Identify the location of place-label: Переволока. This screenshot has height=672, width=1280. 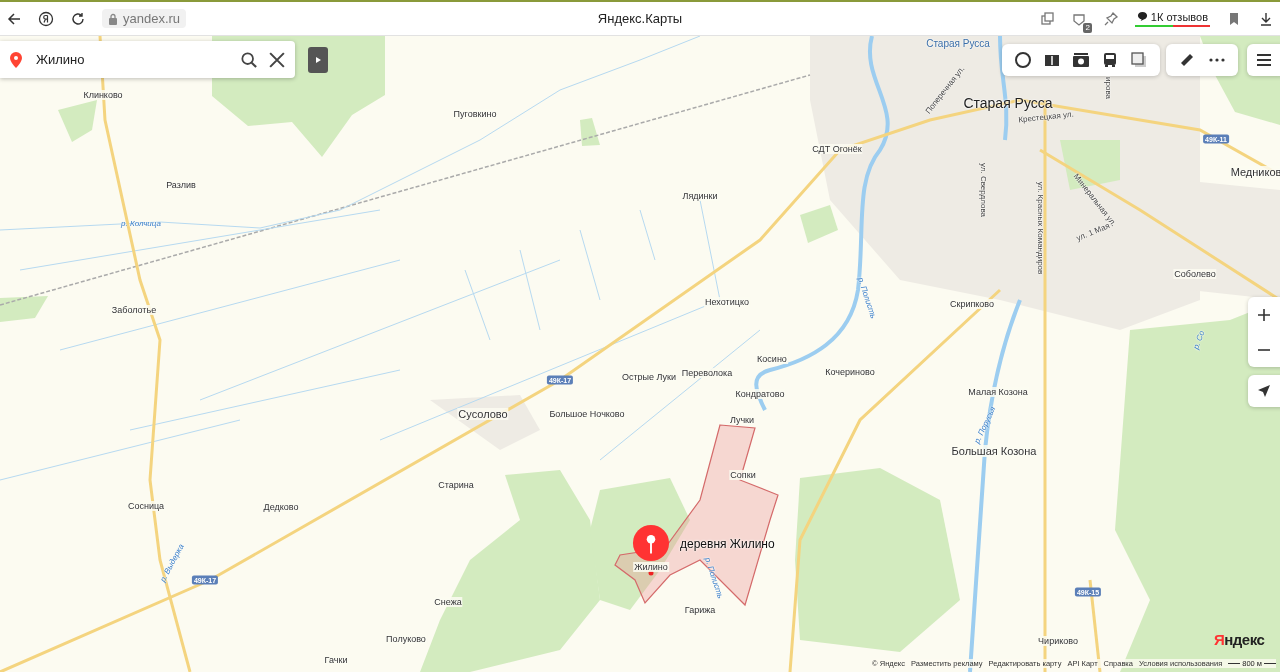
(707, 373).